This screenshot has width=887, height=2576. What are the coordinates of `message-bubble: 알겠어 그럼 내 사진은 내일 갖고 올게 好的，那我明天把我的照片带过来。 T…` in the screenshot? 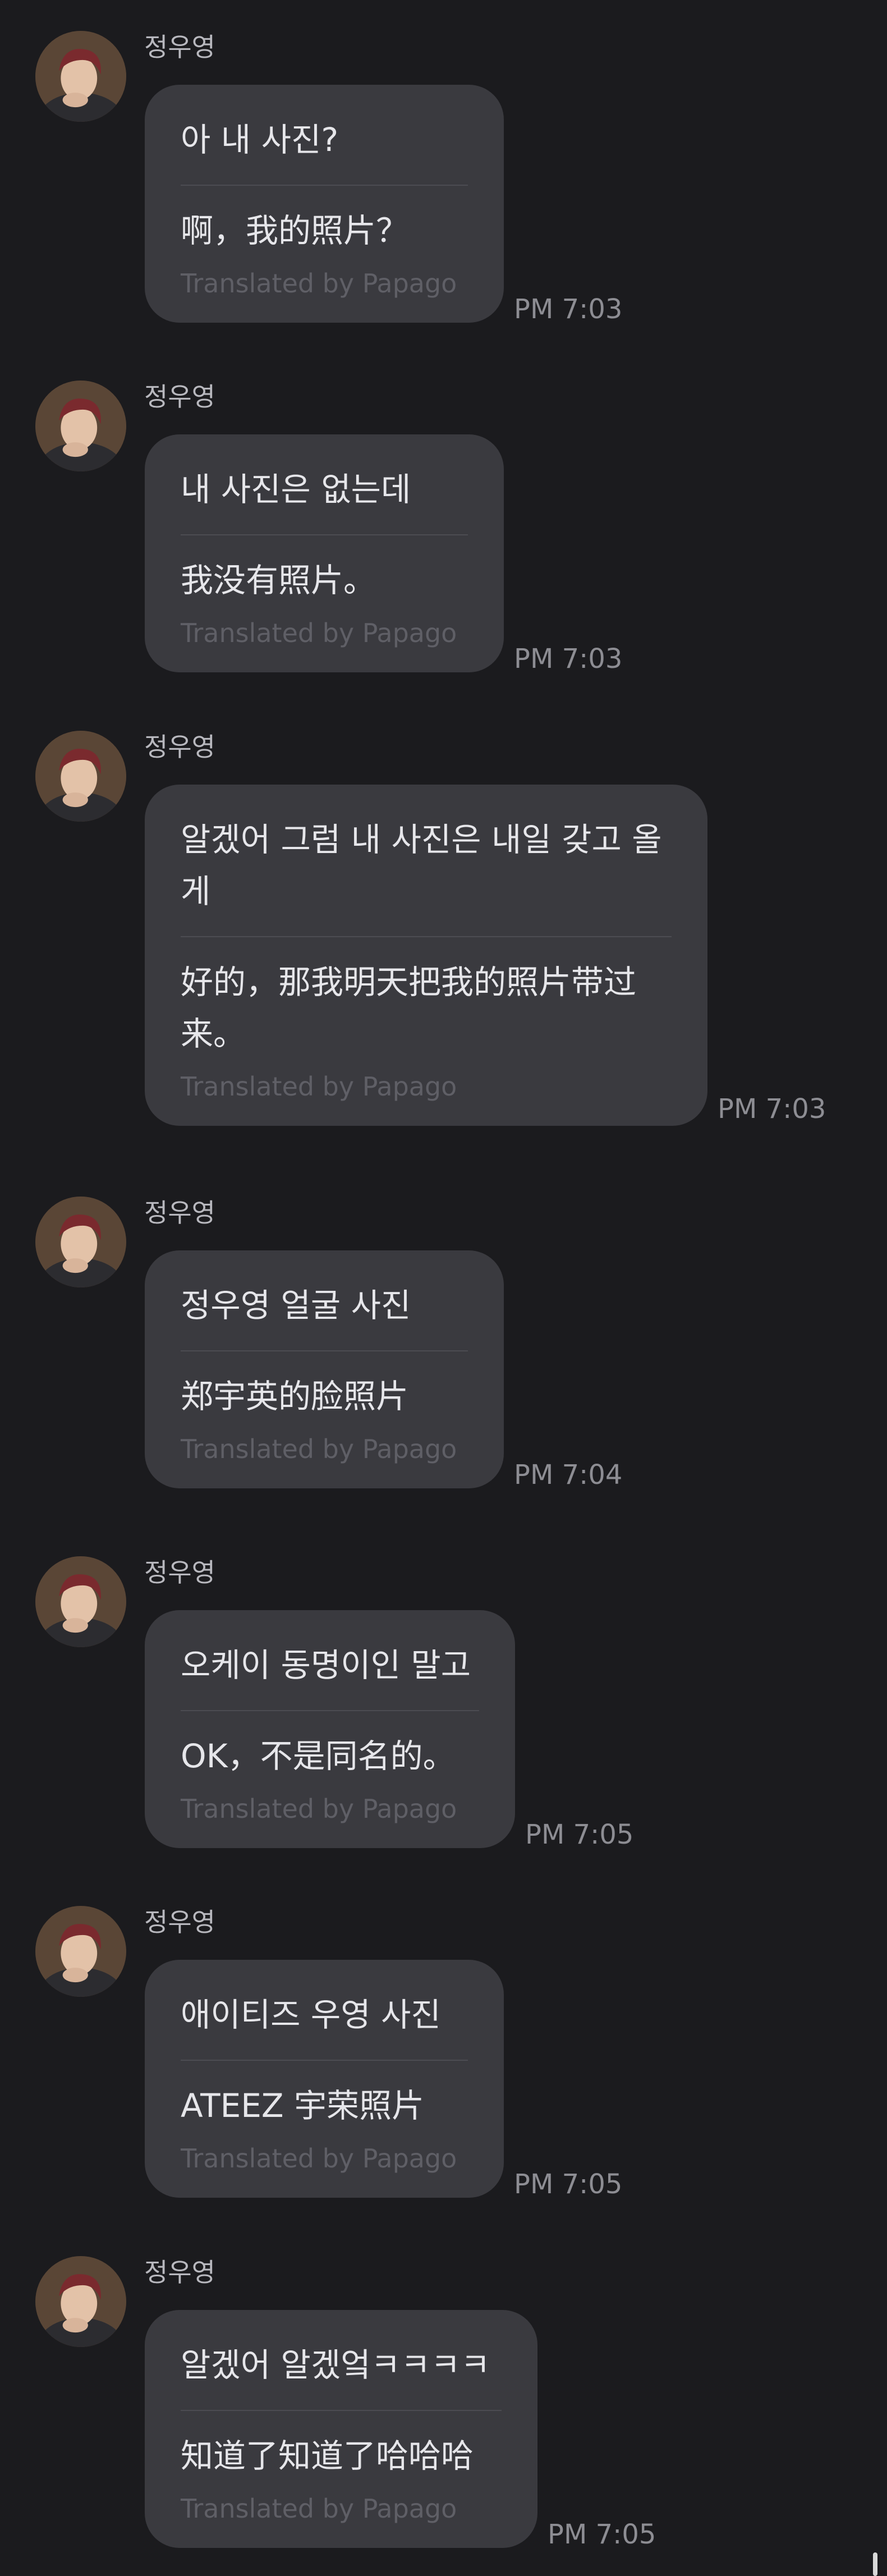 It's located at (426, 955).